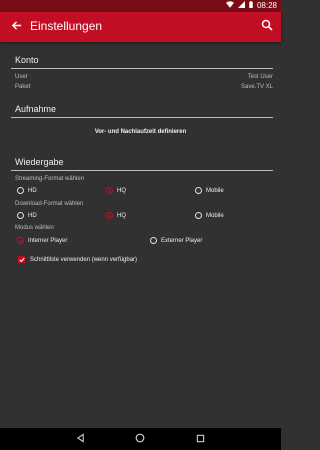  What do you see at coordinates (140, 6) in the screenshot?
I see `status-bar: 08:28` at bounding box center [140, 6].